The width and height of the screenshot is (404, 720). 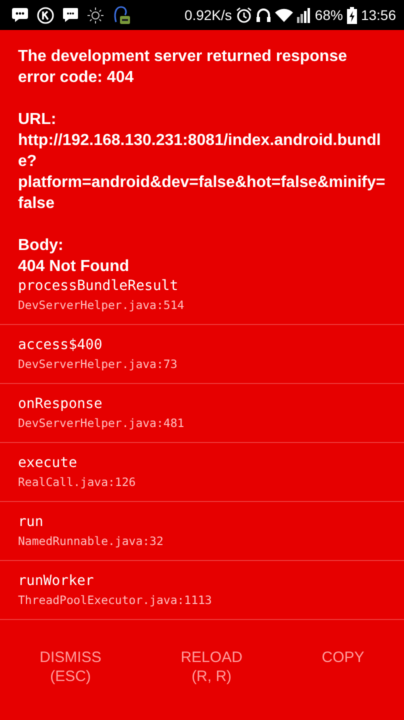 I want to click on stack-frame: run NamedRunnable.java:32, so click(x=202, y=531).